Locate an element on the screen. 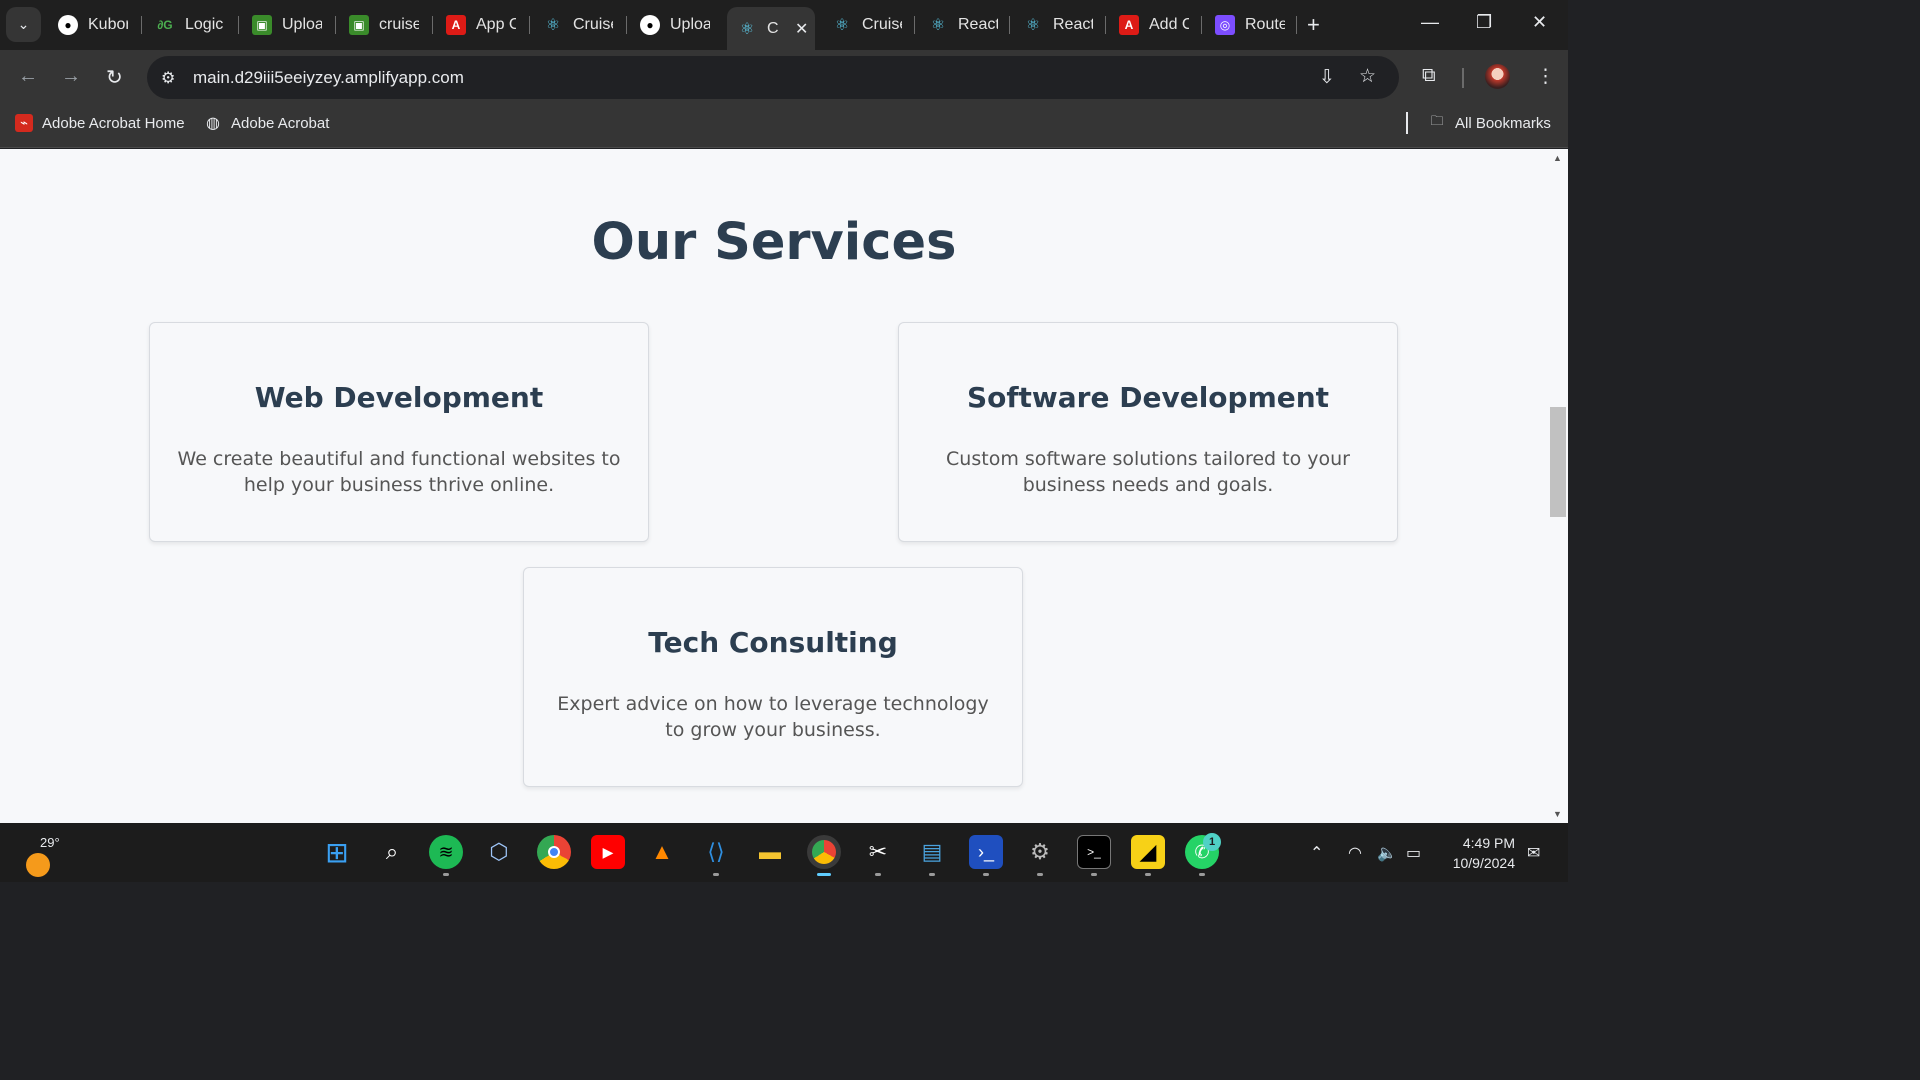 Image resolution: width=1920 pixels, height=1080 pixels. tab-label: C is located at coordinates (773, 28).